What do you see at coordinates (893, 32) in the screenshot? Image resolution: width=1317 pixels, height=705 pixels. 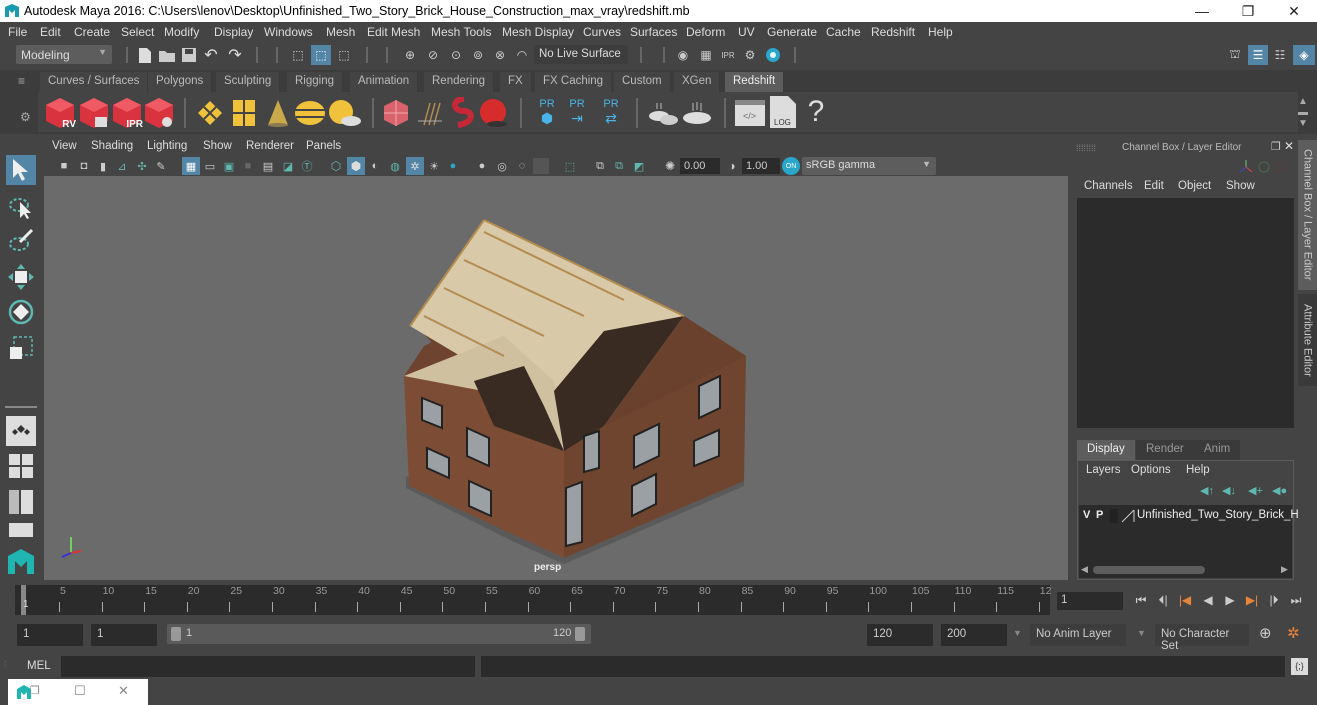 I see `menu-redshift: Redshift` at bounding box center [893, 32].